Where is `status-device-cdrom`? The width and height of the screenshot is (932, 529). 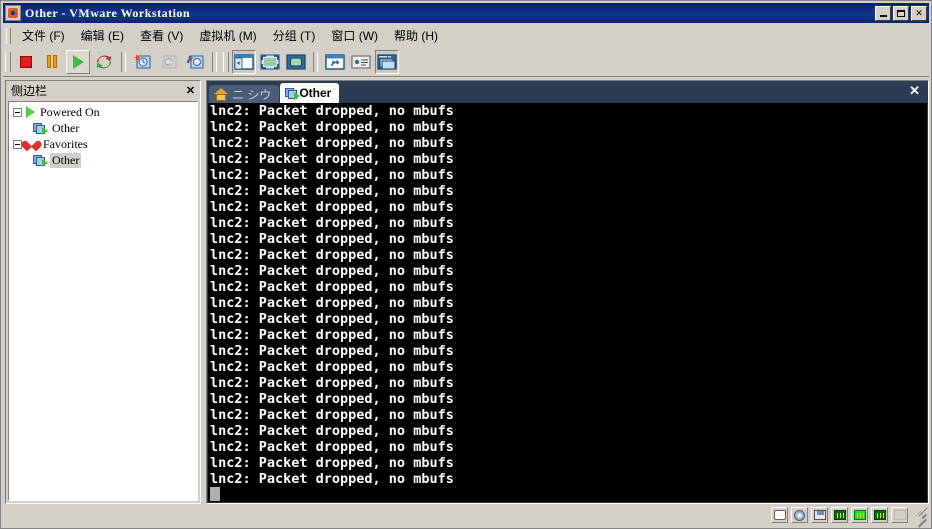
status-device-cdrom is located at coordinates (799, 515).